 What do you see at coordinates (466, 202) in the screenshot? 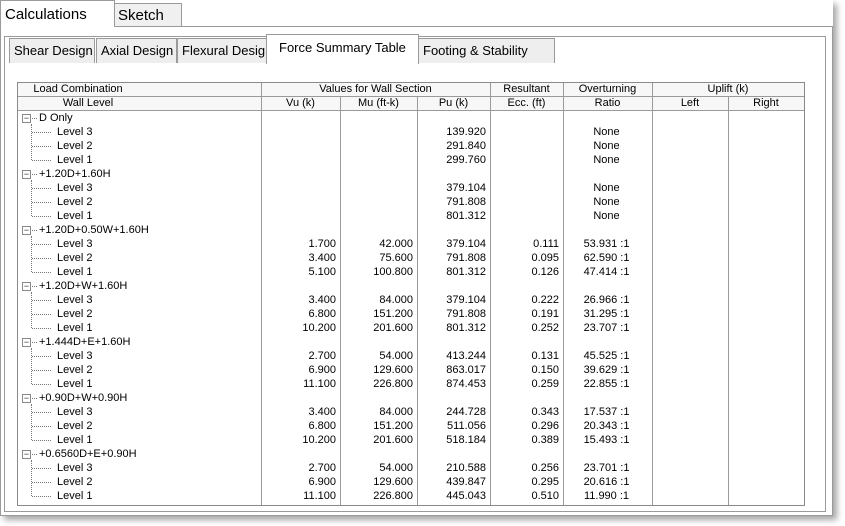
I see `pu-cell: 791.808` at bounding box center [466, 202].